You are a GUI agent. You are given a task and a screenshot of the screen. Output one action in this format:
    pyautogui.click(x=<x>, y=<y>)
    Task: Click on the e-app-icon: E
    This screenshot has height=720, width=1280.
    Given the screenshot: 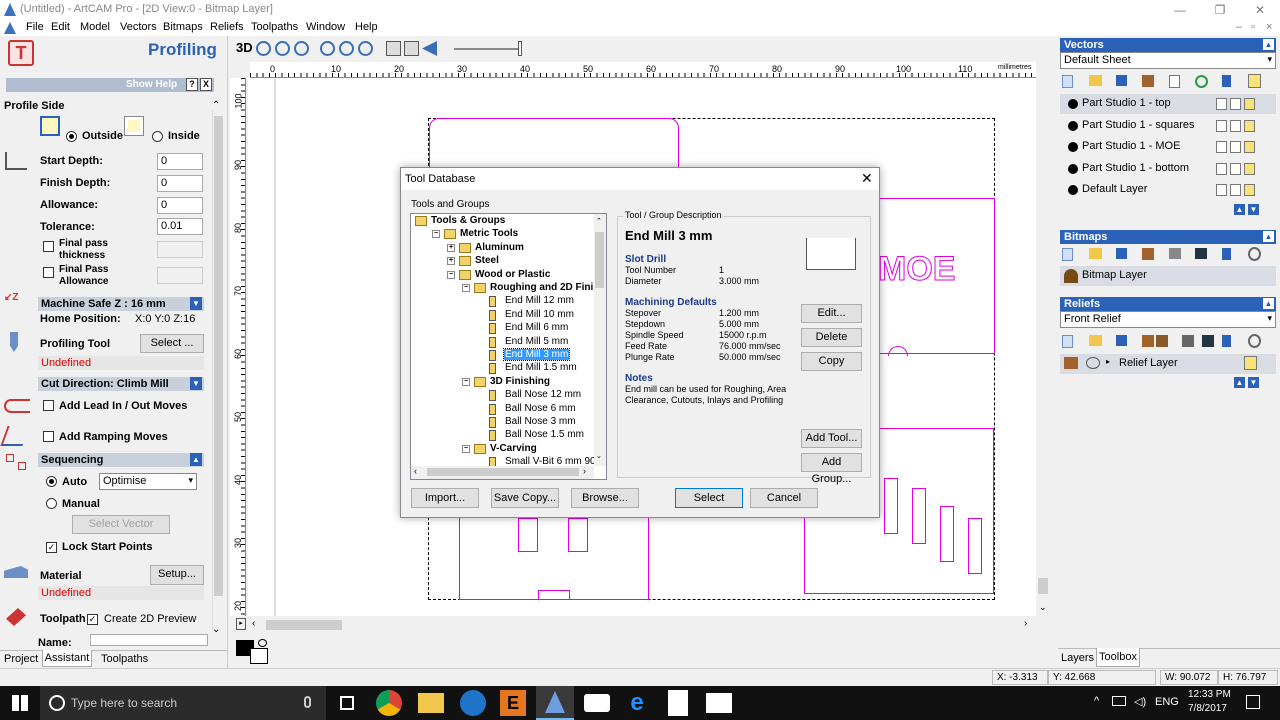 What is the action you would take?
    pyautogui.click(x=513, y=703)
    